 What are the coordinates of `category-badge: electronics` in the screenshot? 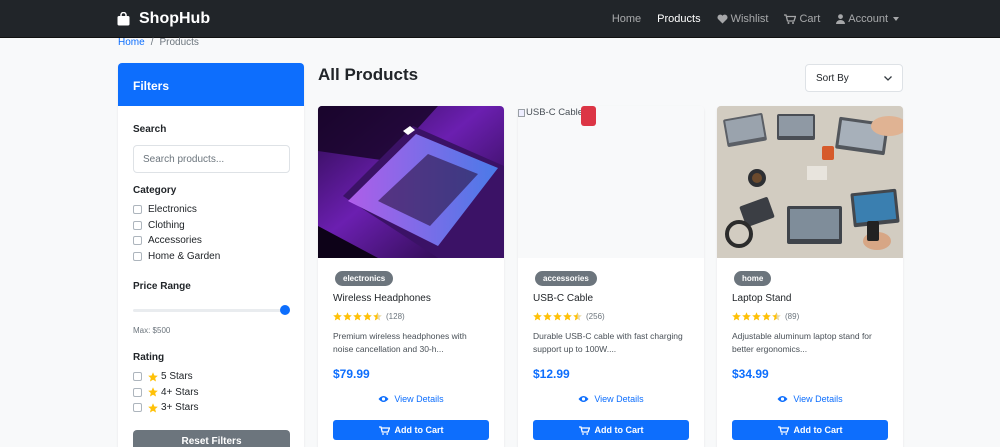 It's located at (364, 278).